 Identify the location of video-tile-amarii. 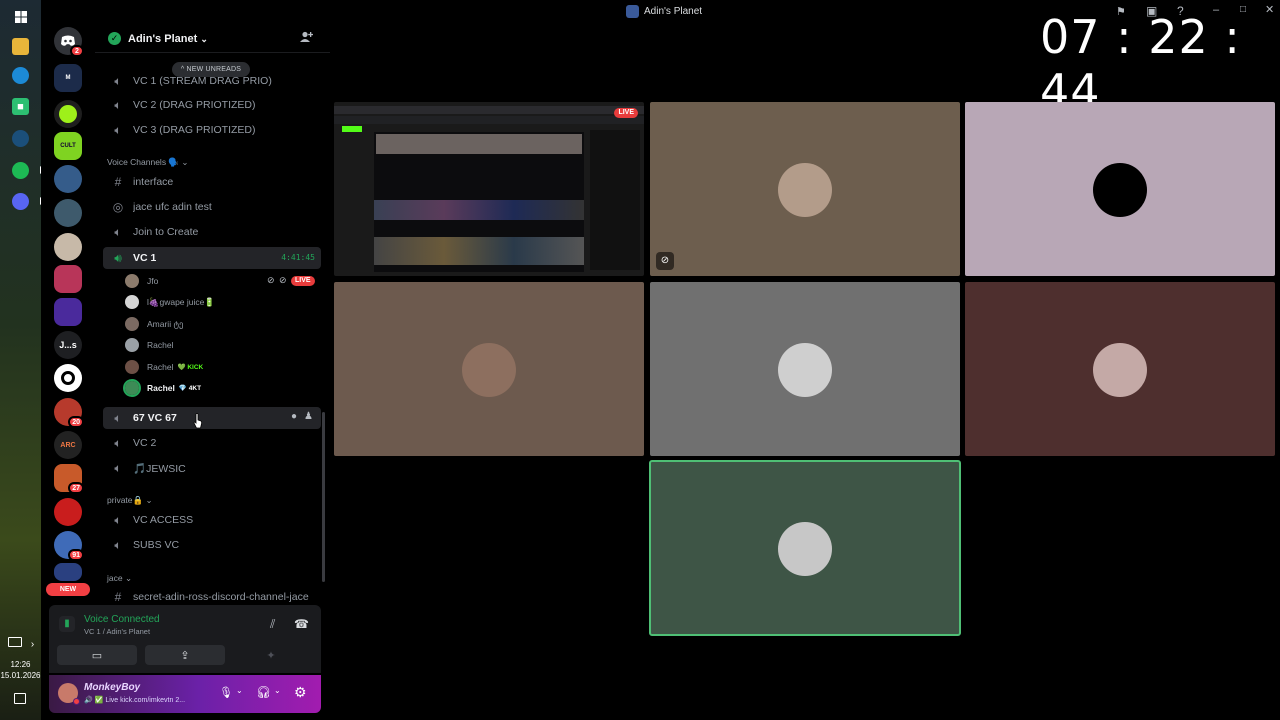
(489, 369).